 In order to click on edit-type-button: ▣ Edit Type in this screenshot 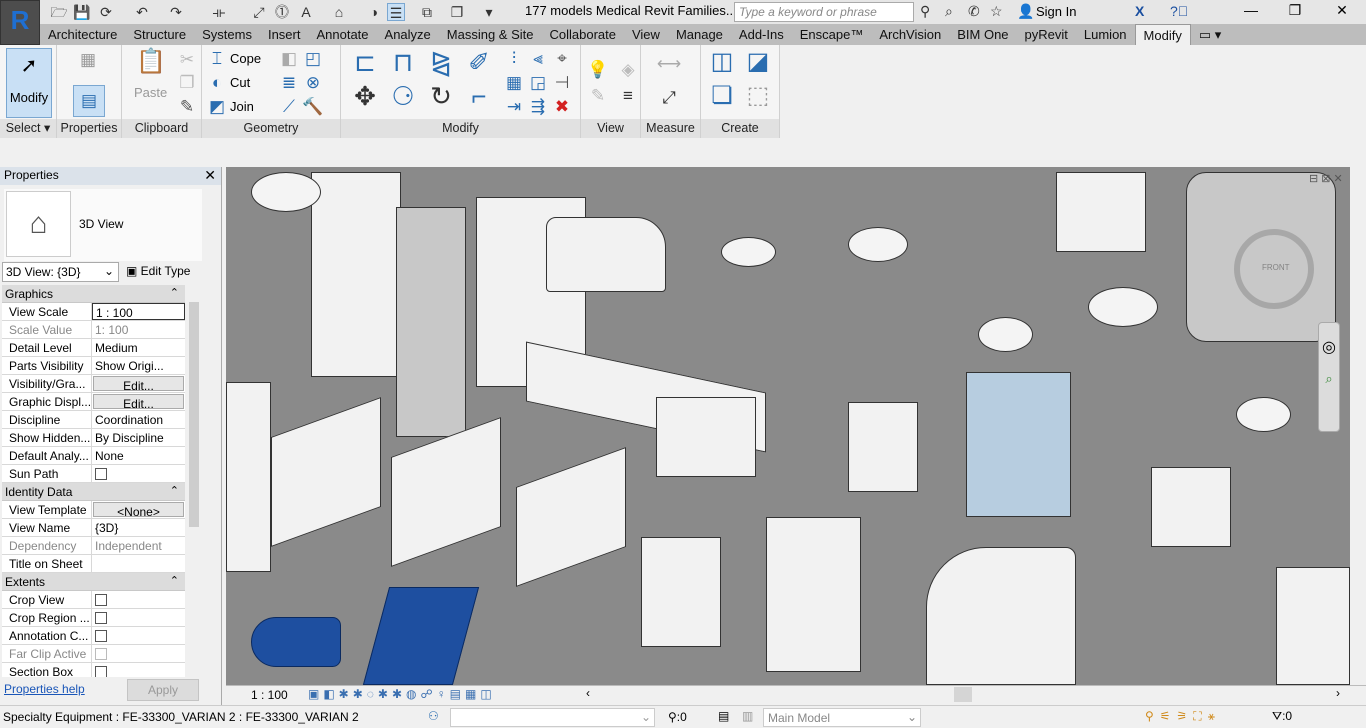, I will do `click(158, 271)`.